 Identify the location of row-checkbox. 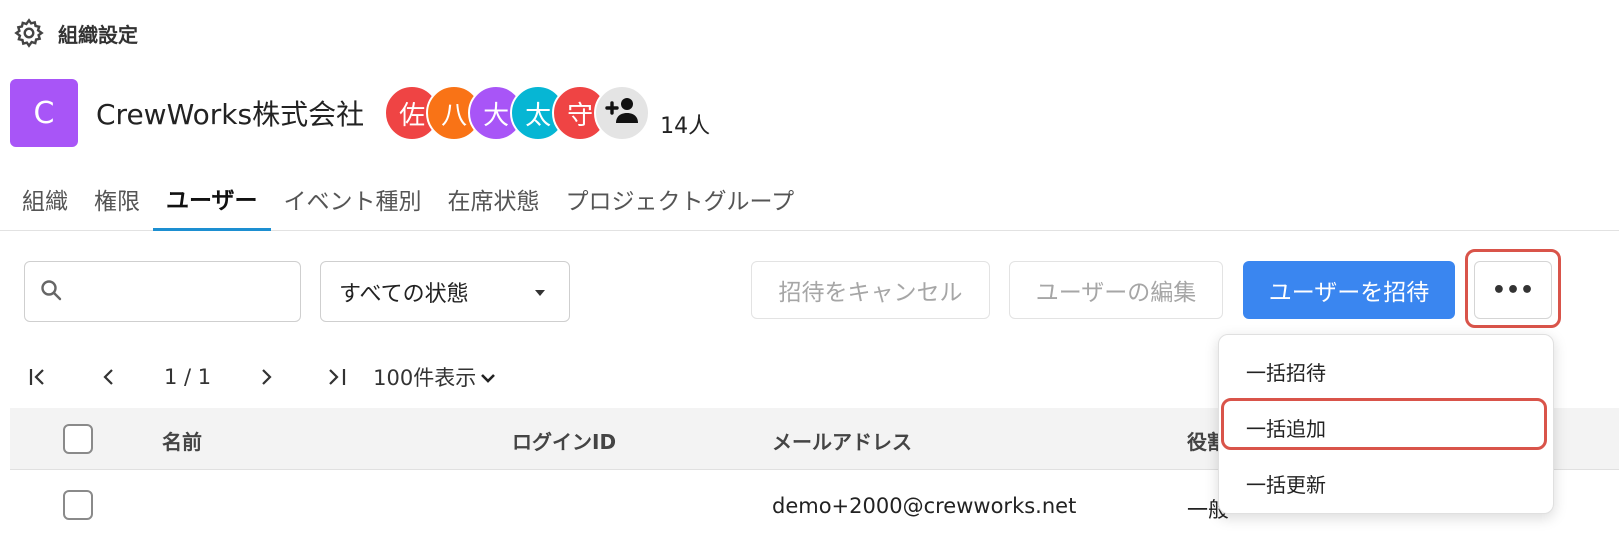
(78, 505).